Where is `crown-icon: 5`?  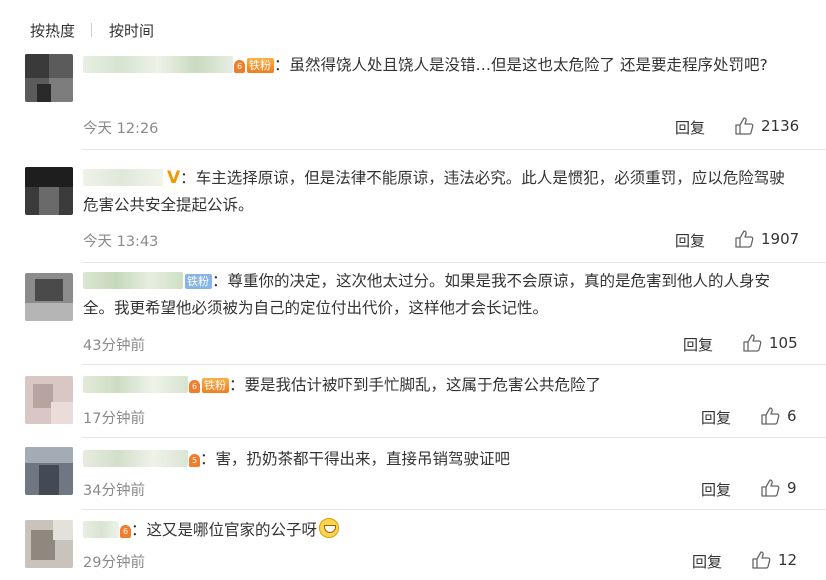 crown-icon: 5 is located at coordinates (194, 460).